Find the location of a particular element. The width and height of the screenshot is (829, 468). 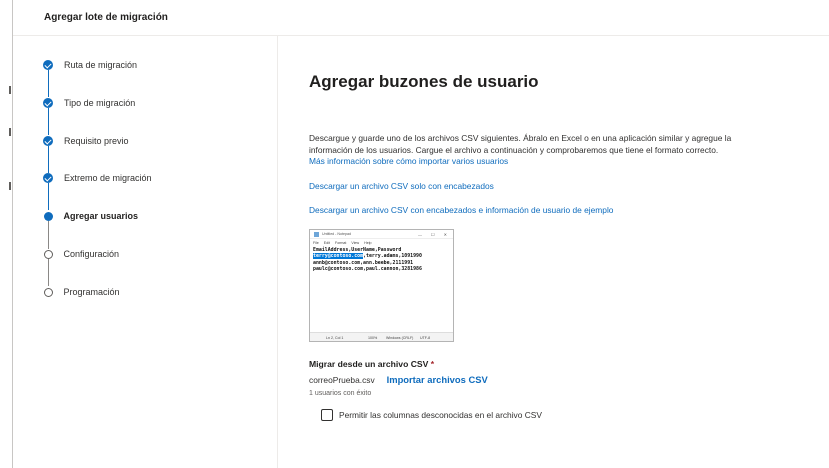

menu-format: Format is located at coordinates (341, 242).